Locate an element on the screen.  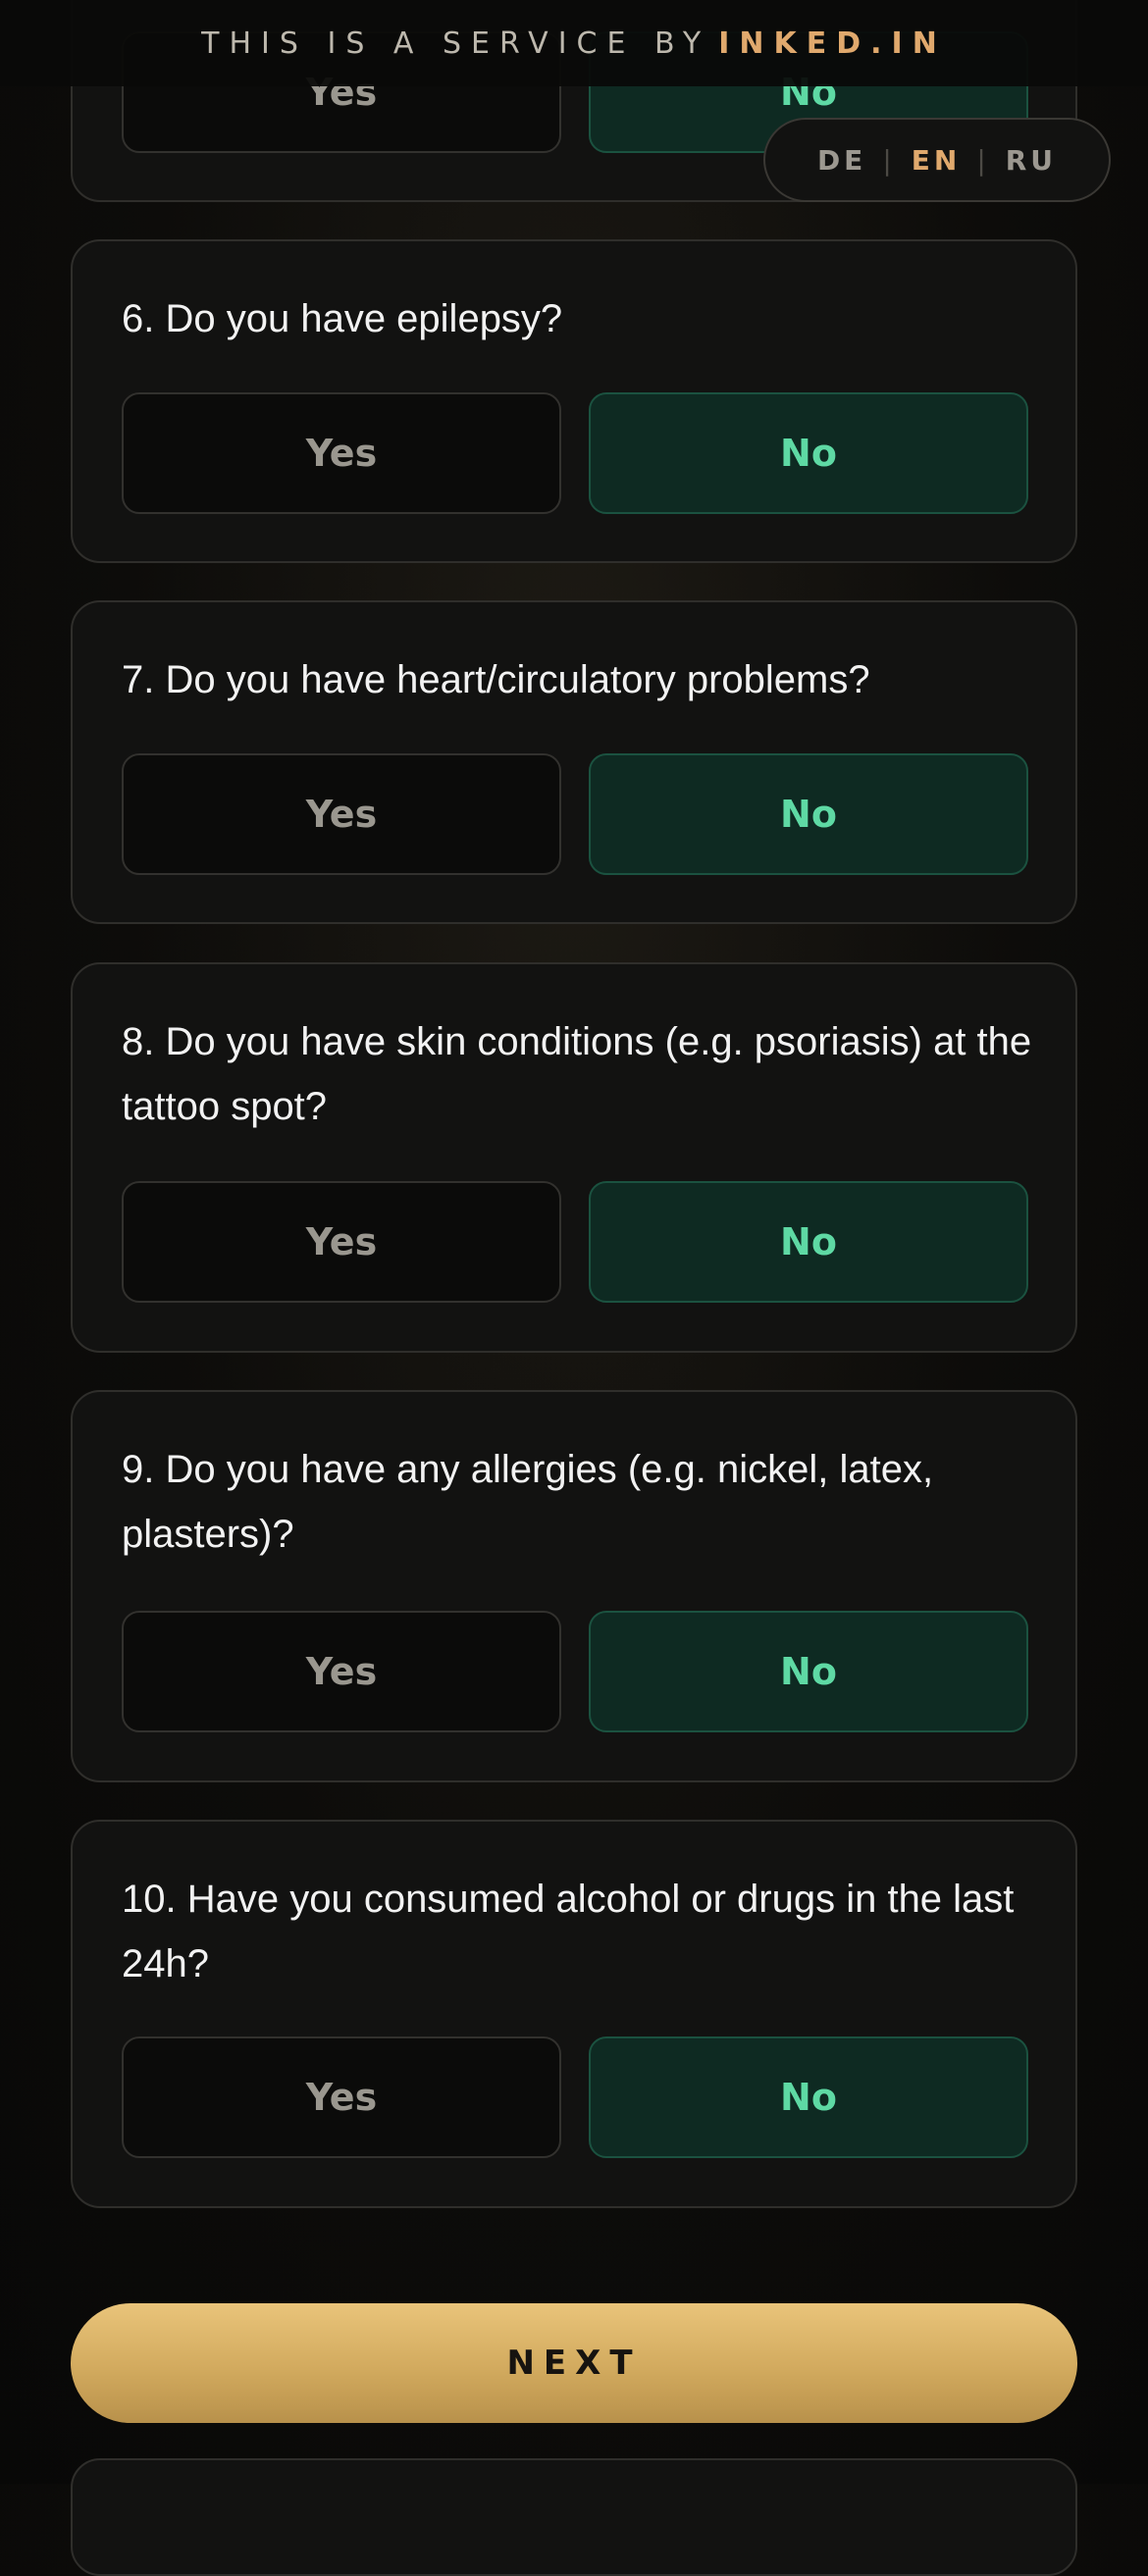
next-section-card is located at coordinates (574, 2517).